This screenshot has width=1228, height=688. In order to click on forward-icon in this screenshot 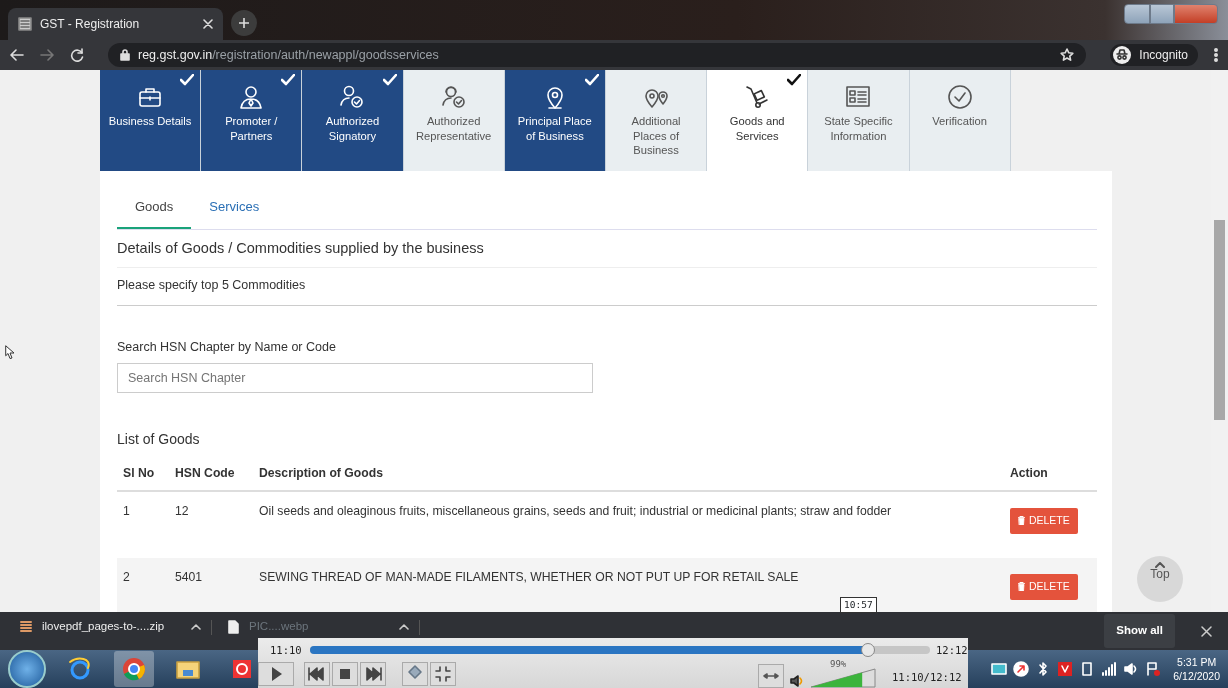, I will do `click(47, 55)`.